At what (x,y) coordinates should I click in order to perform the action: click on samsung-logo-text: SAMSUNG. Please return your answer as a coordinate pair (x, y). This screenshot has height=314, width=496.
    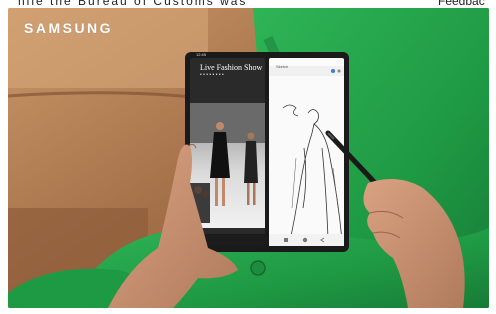
    Looking at the image, I should click on (69, 28).